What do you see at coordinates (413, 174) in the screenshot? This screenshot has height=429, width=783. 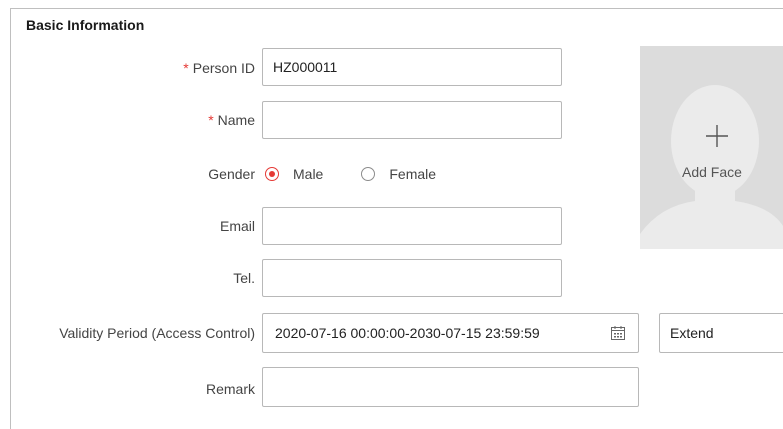 I see `gender-female-label: Female` at bounding box center [413, 174].